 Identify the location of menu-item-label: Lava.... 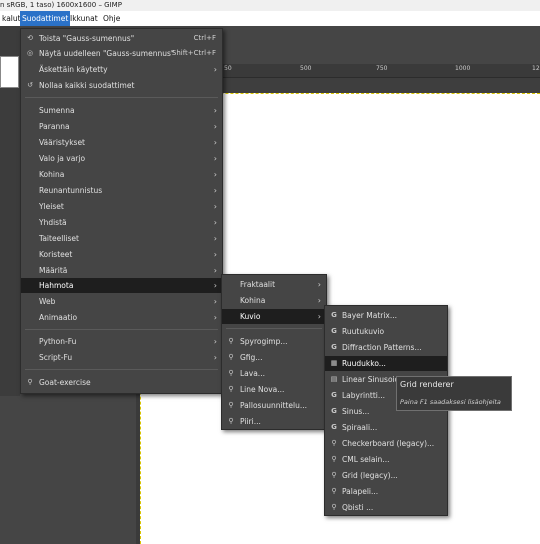
(252, 373).